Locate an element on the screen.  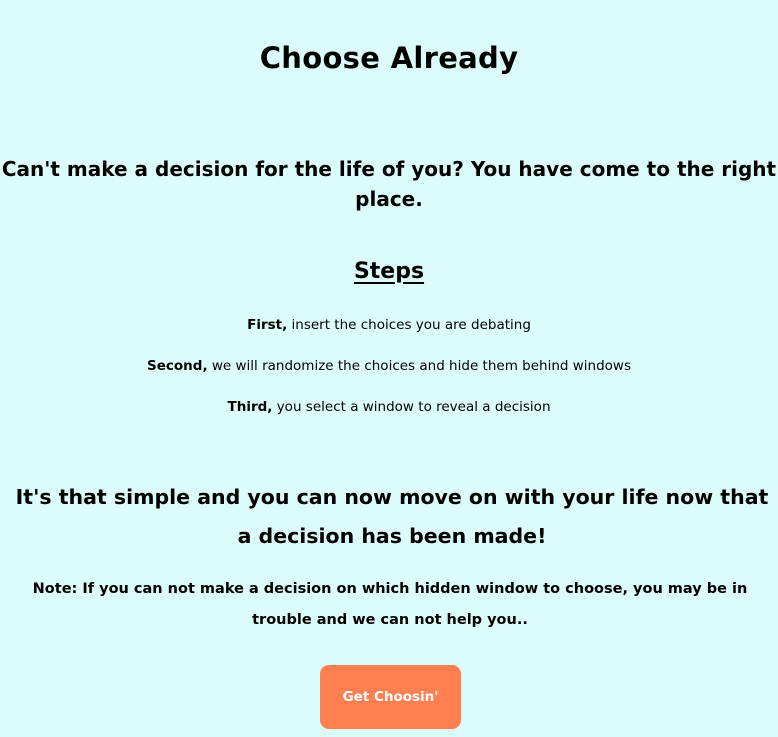
step-text: you select a window to reveal a decision is located at coordinates (411, 407).